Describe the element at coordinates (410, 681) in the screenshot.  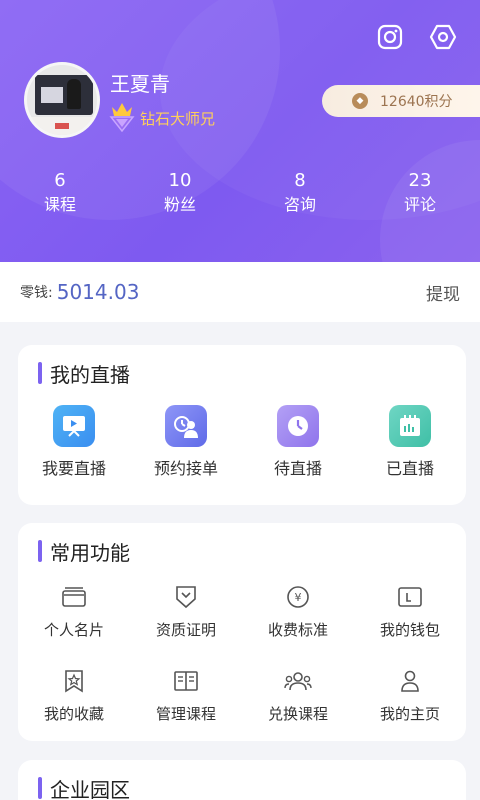
I see `user-icon` at that location.